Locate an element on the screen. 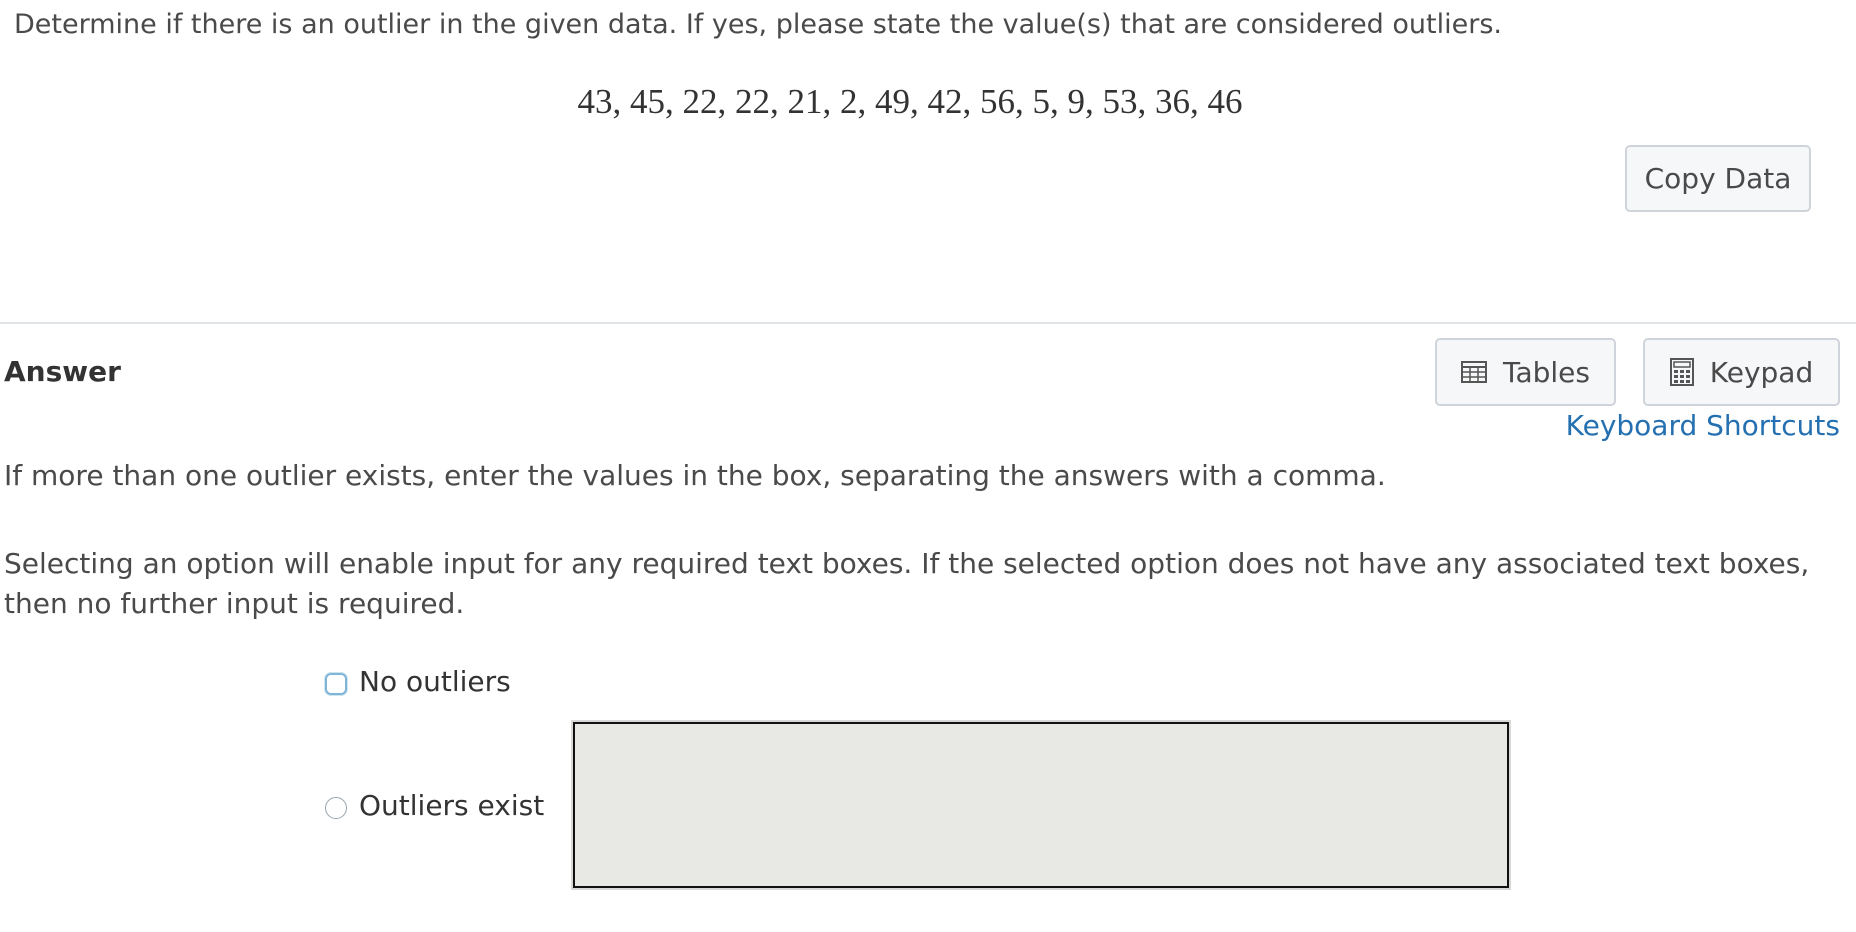 Image resolution: width=1856 pixels, height=932 pixels. option-outliers-exist: Outliers exist is located at coordinates (434, 806).